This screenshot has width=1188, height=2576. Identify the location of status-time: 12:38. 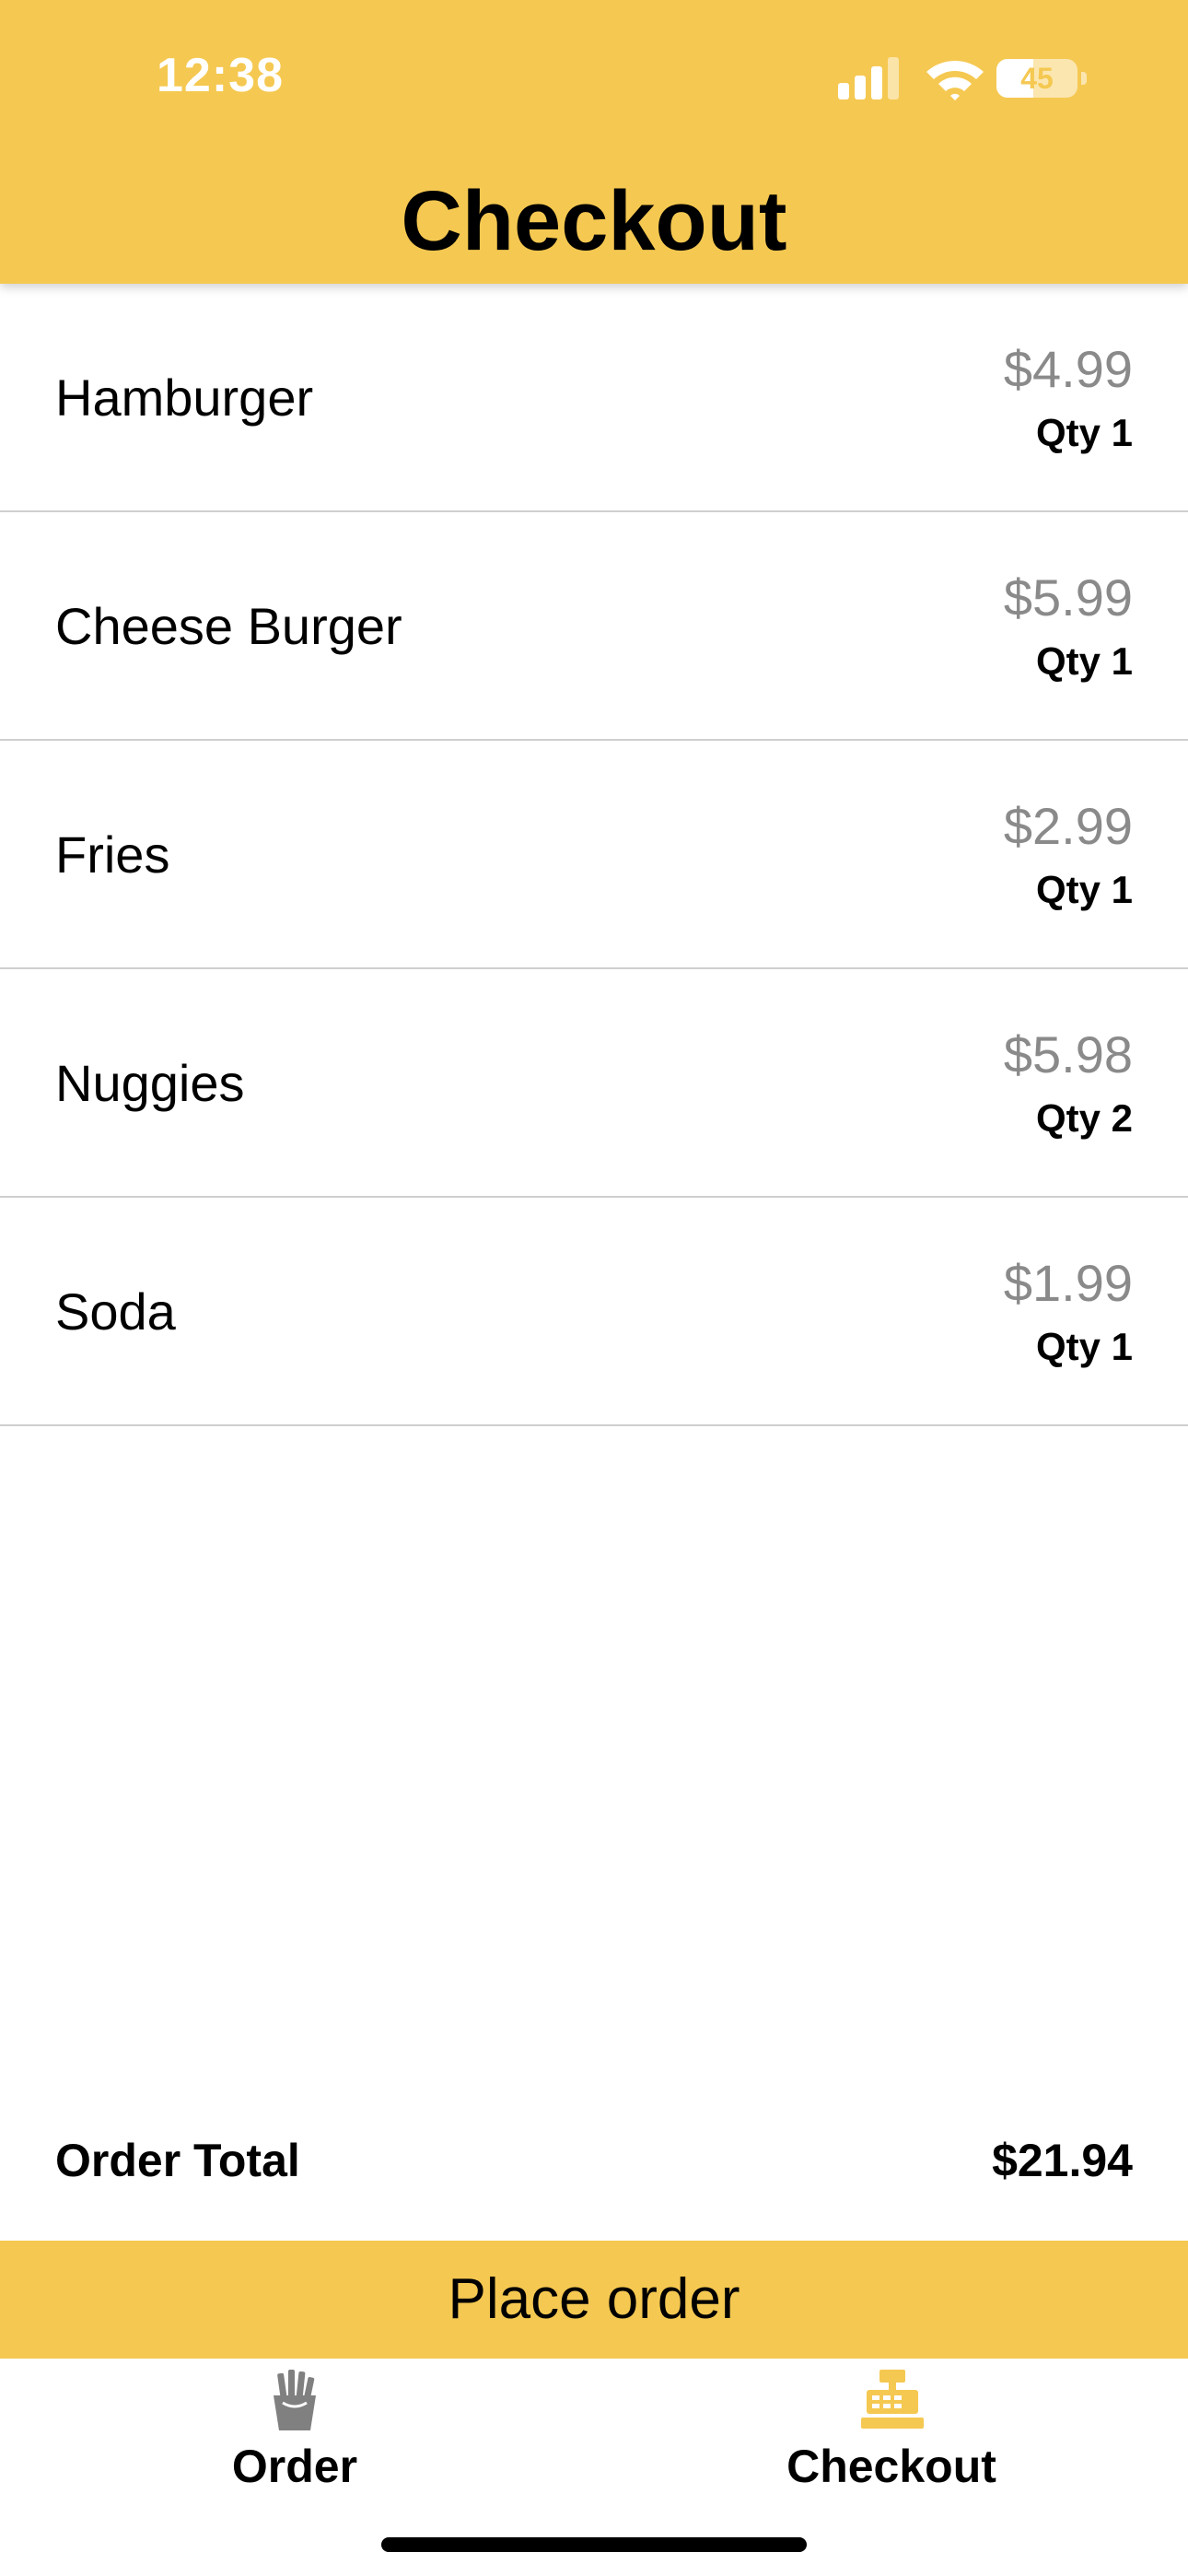
(220, 75).